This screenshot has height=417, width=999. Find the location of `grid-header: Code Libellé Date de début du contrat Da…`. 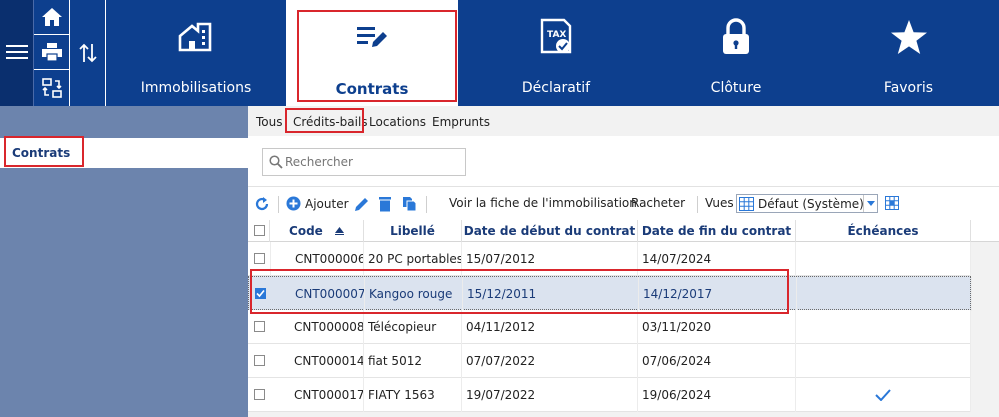

grid-header: Code Libellé Date de début du contrat Da… is located at coordinates (623, 240).